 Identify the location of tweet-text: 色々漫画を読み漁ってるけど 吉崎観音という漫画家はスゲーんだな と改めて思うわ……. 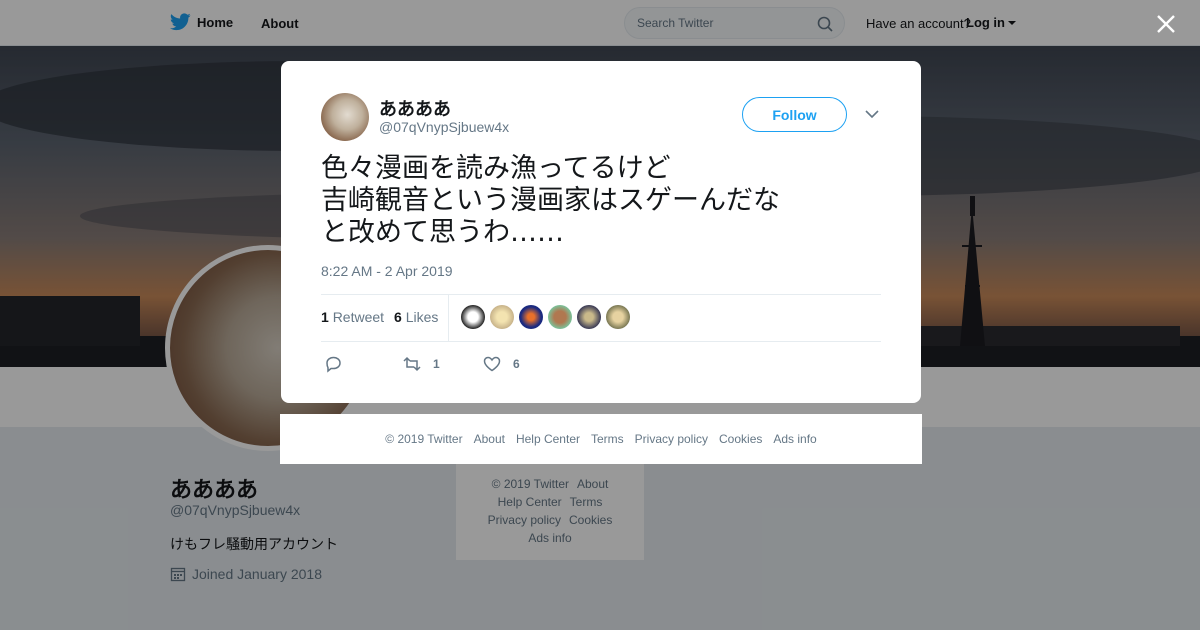
(581, 201).